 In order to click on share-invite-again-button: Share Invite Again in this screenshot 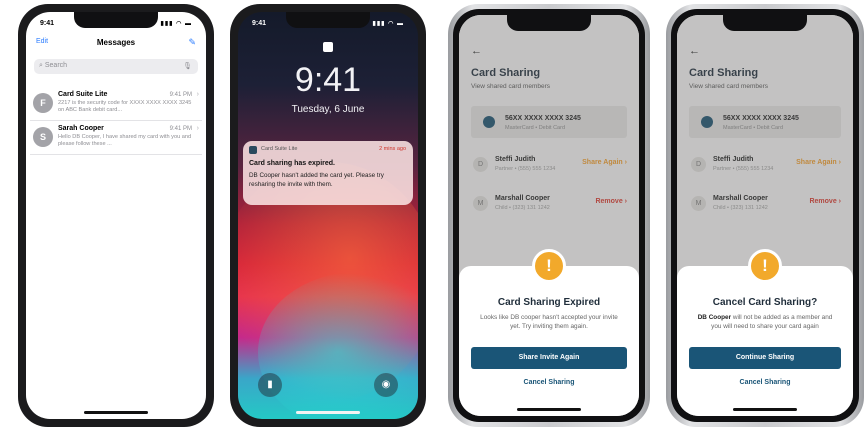, I will do `click(549, 358)`.